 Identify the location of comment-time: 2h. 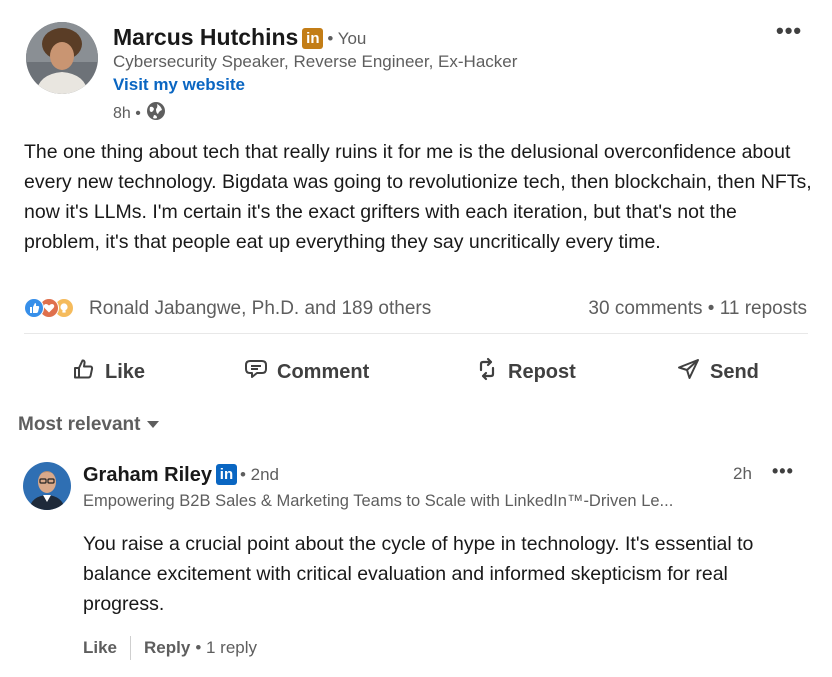
(742, 473).